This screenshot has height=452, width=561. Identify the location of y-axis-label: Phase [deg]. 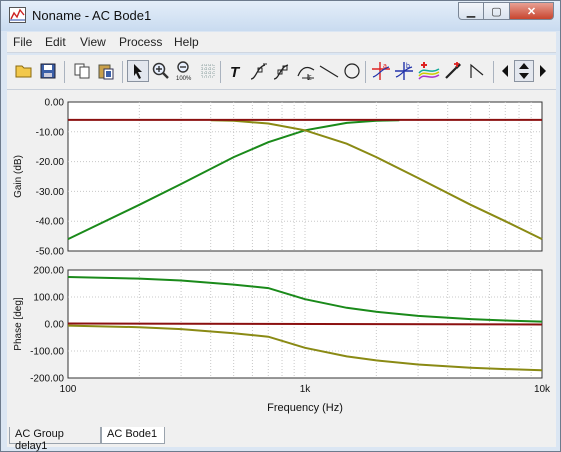
(18, 324).